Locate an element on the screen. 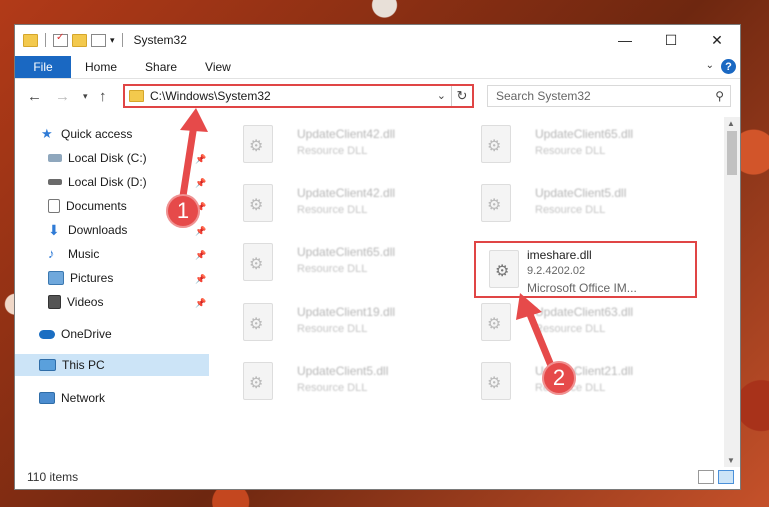 The image size is (769, 507). ribbon-tabs: File Home Share View ⌄ ? is located at coordinates (377, 67).